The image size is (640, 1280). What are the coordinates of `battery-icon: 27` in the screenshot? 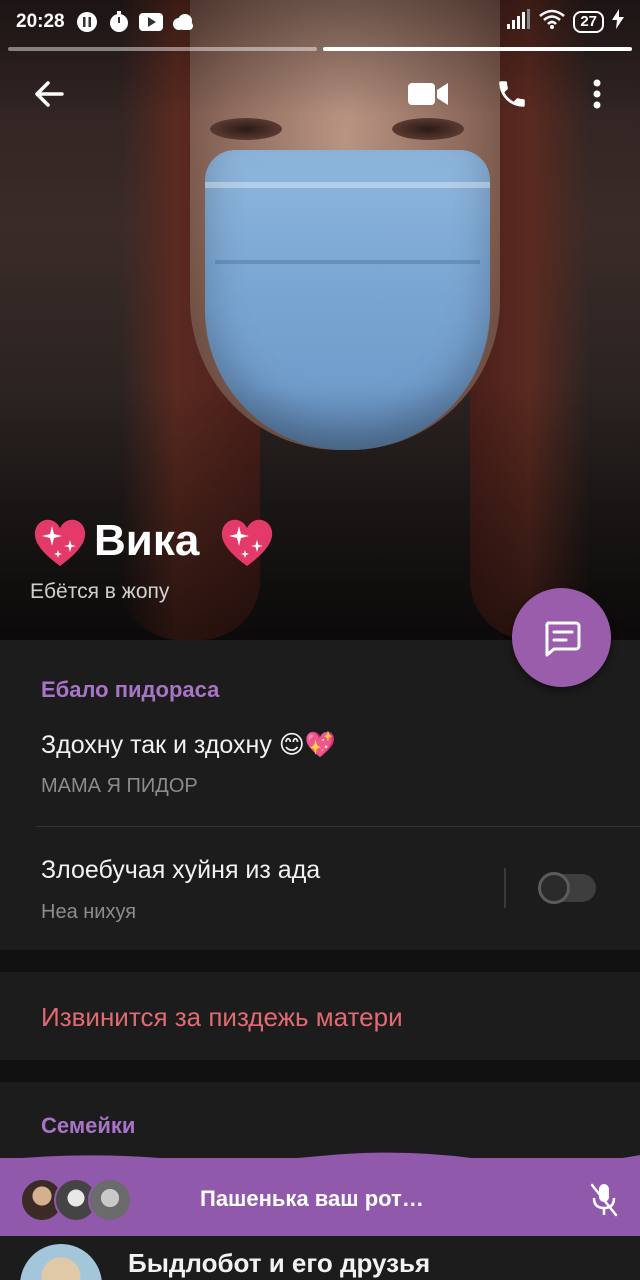 It's located at (588, 22).